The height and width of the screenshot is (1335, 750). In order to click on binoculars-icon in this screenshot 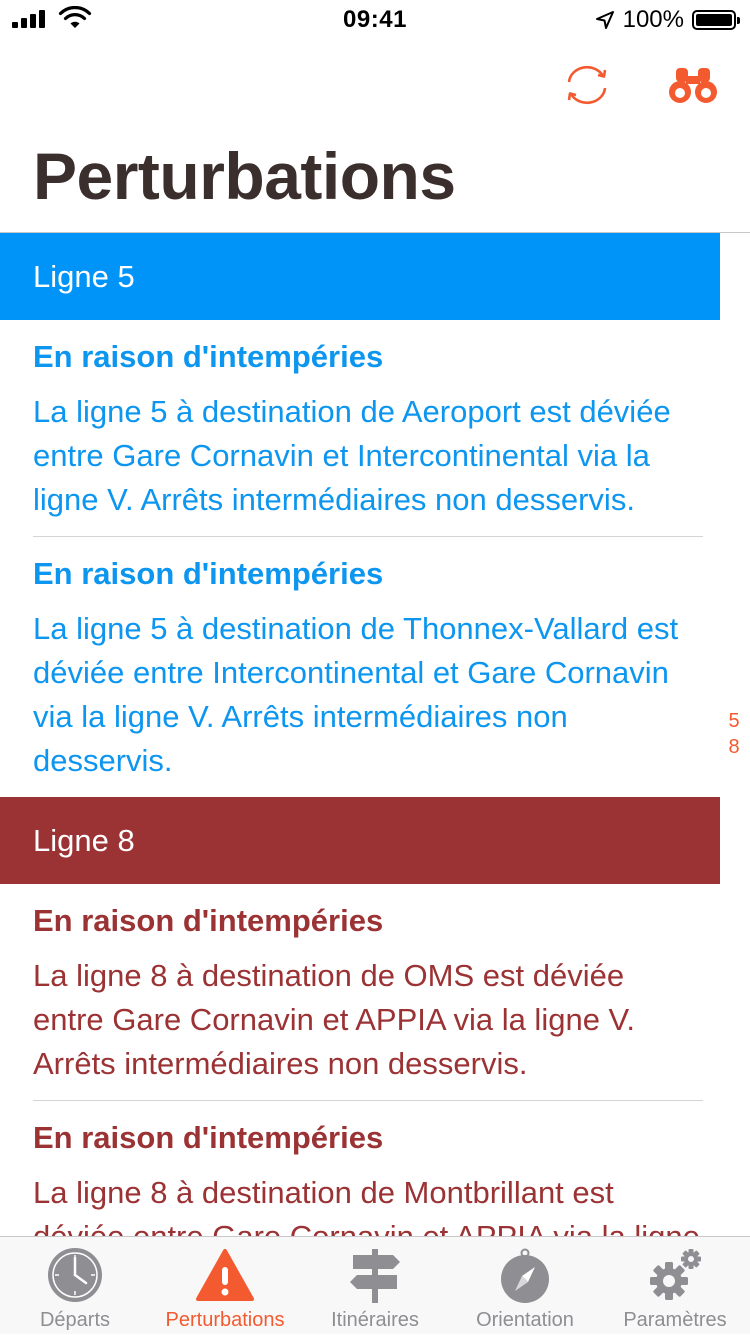, I will do `click(693, 85)`.